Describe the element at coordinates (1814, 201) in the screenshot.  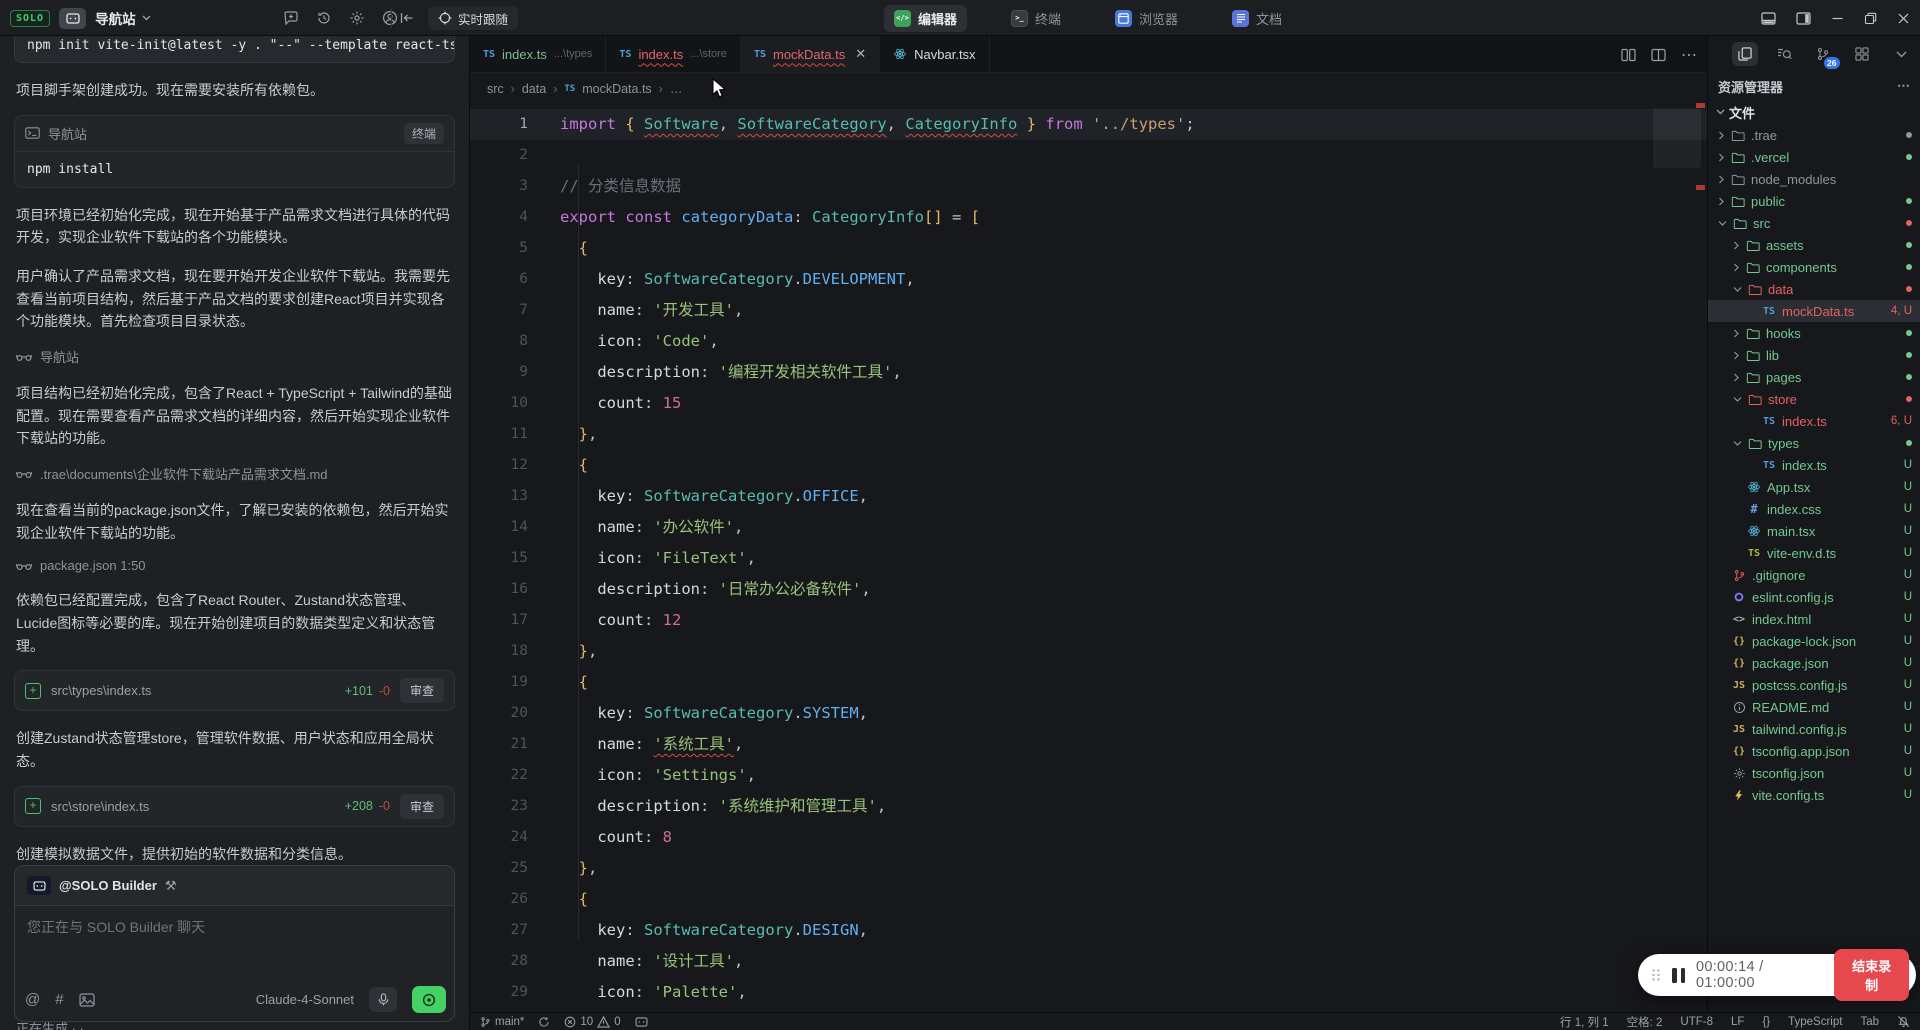
I see `tree-item-public: public` at that location.